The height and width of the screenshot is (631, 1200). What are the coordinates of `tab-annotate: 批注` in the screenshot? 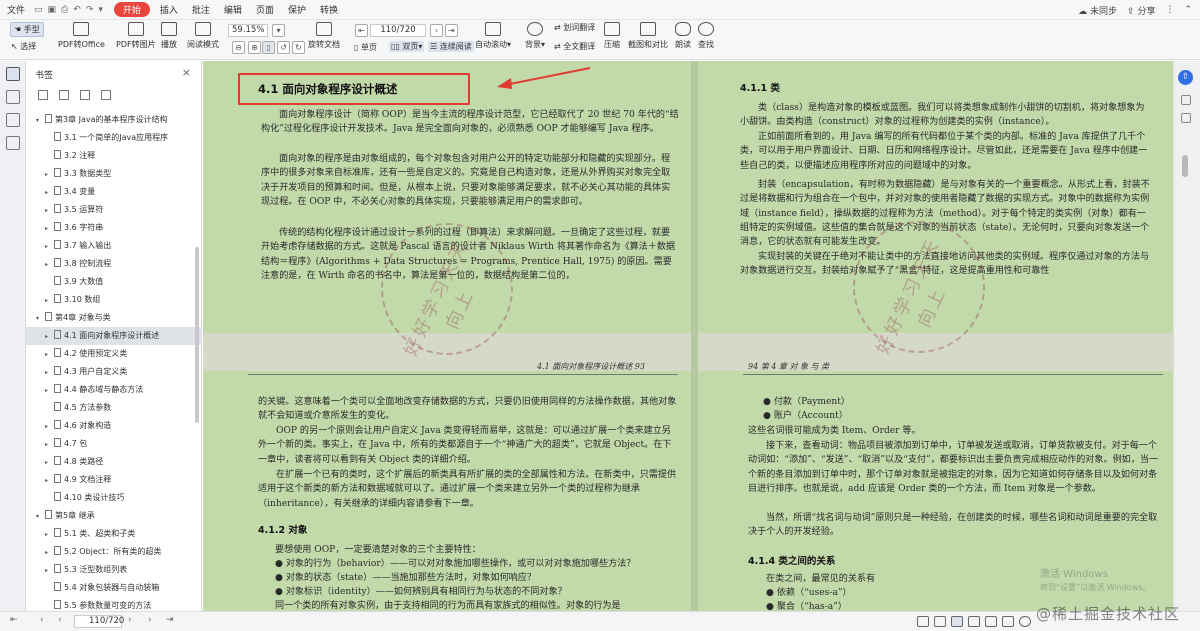 It's located at (201, 9).